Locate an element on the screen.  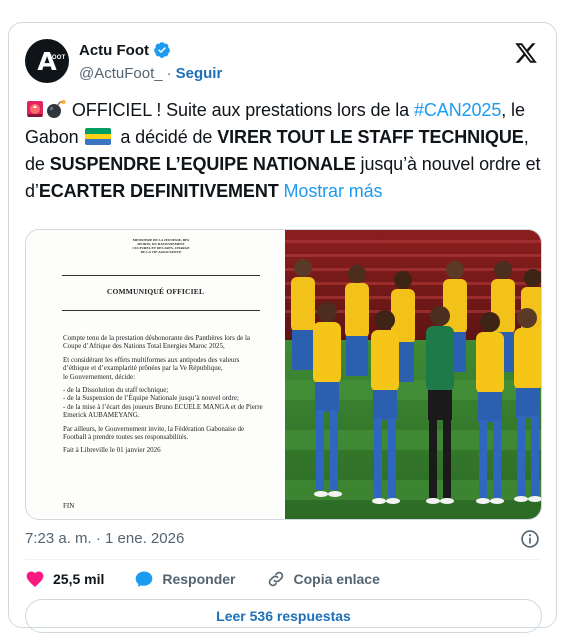
link-icon is located at coordinates (275, 579).